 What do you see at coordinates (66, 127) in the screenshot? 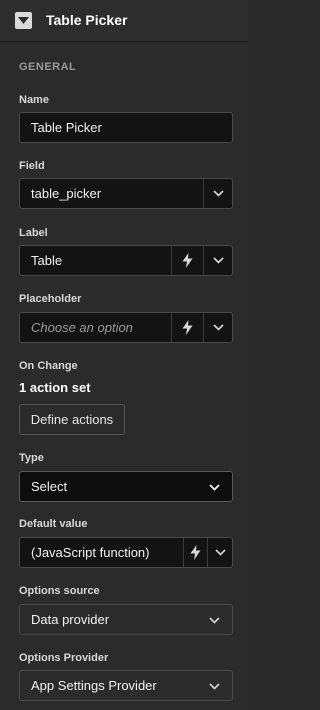
I see `name-value: Table Picker` at bounding box center [66, 127].